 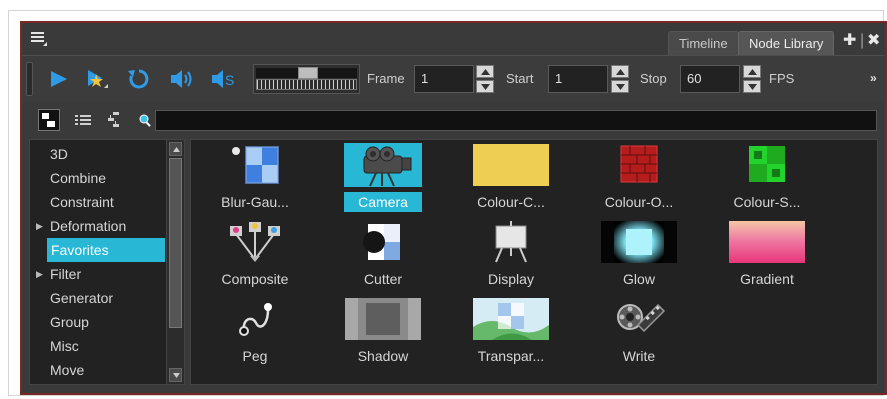 I want to click on frame-down-icon, so click(x=485, y=86).